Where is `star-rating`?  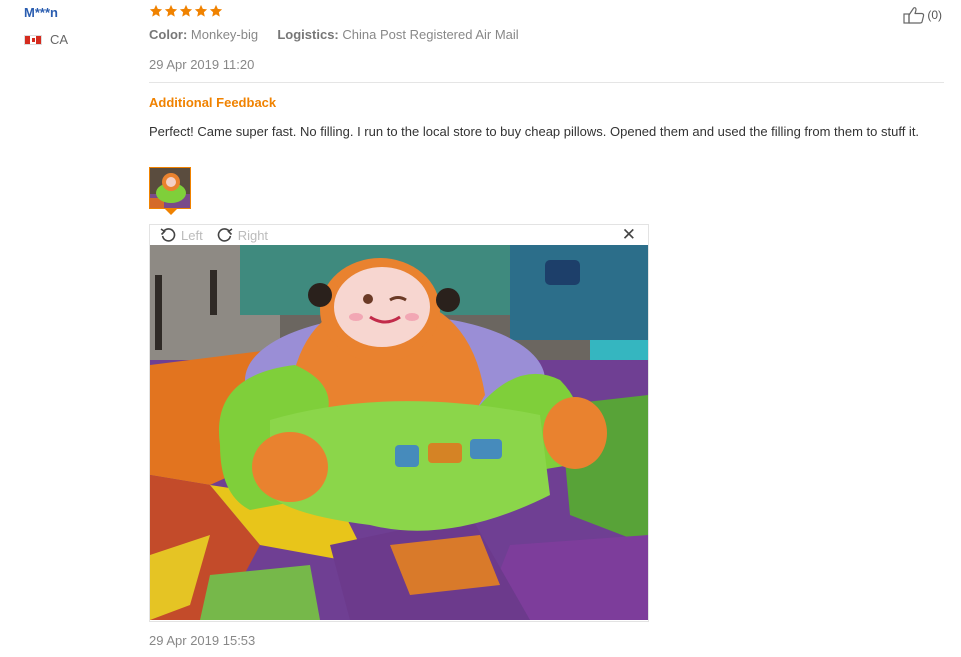 star-rating is located at coordinates (186, 11).